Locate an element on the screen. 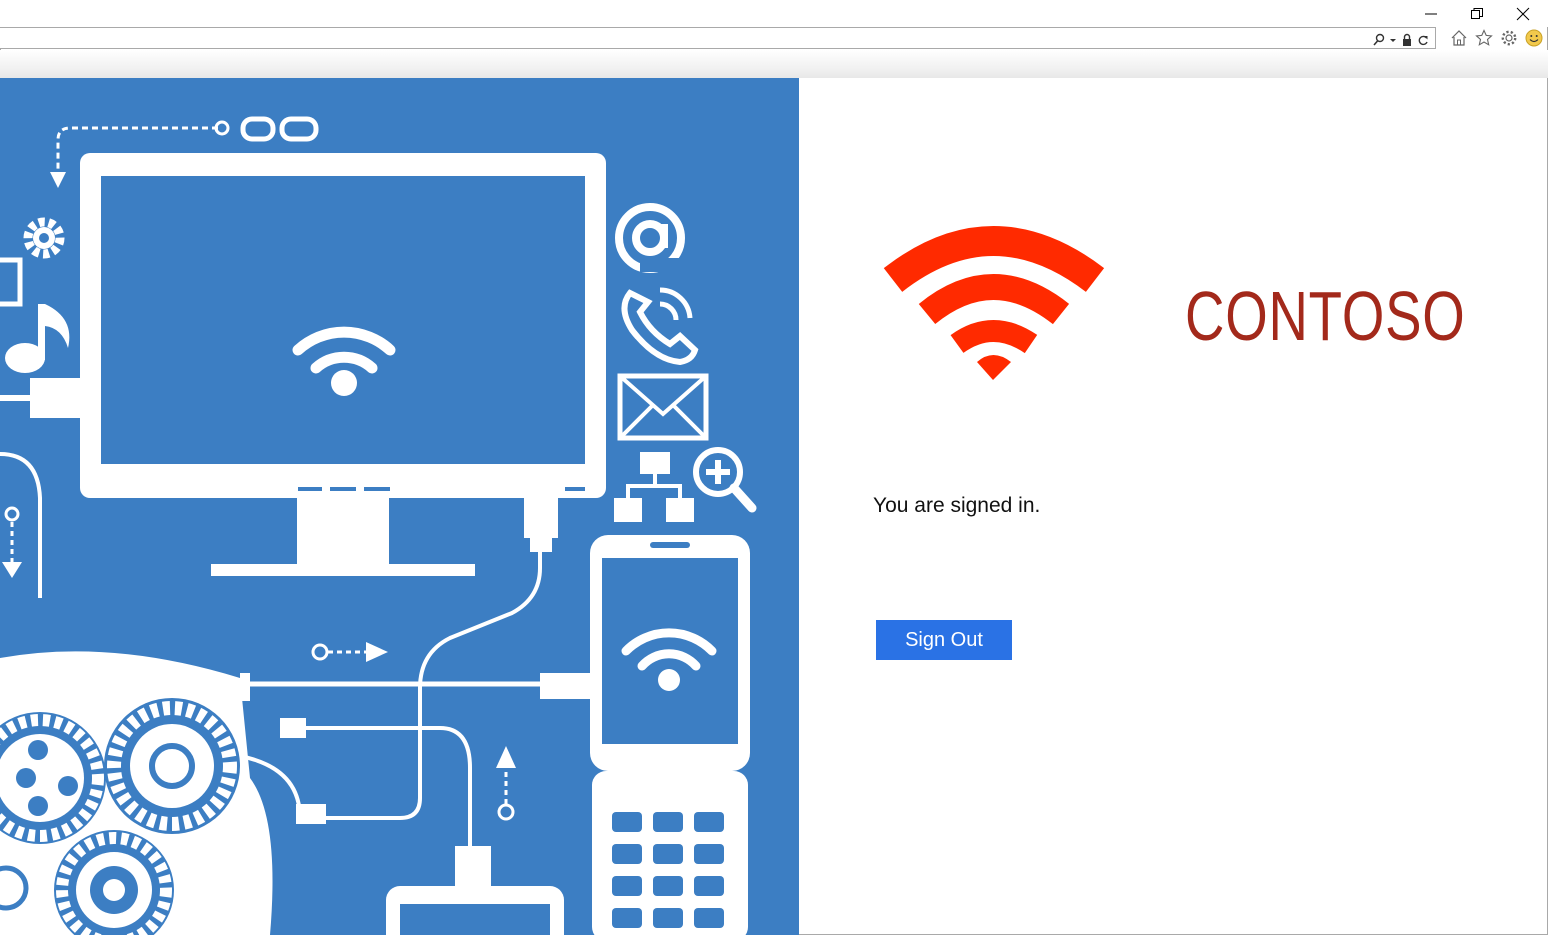  sign-out-button: Sign Out is located at coordinates (944, 640).